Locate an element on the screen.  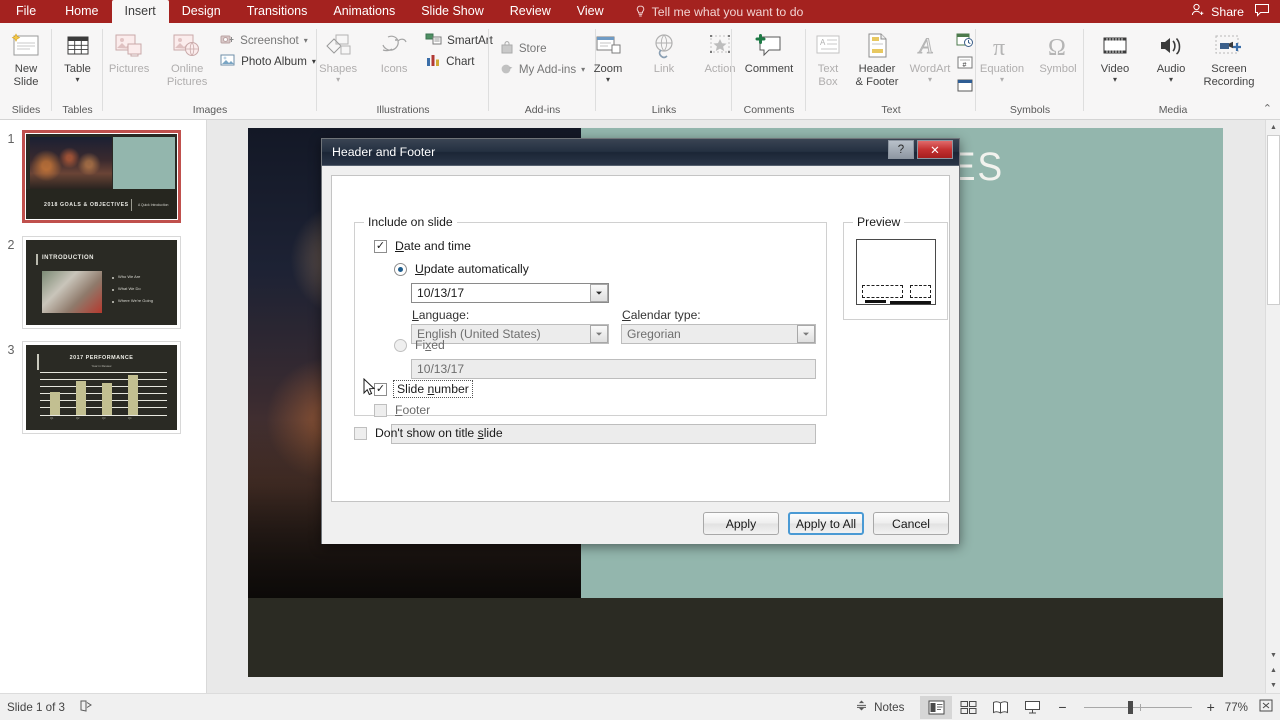
chart-button: Chart is located at coordinates (459, 61).